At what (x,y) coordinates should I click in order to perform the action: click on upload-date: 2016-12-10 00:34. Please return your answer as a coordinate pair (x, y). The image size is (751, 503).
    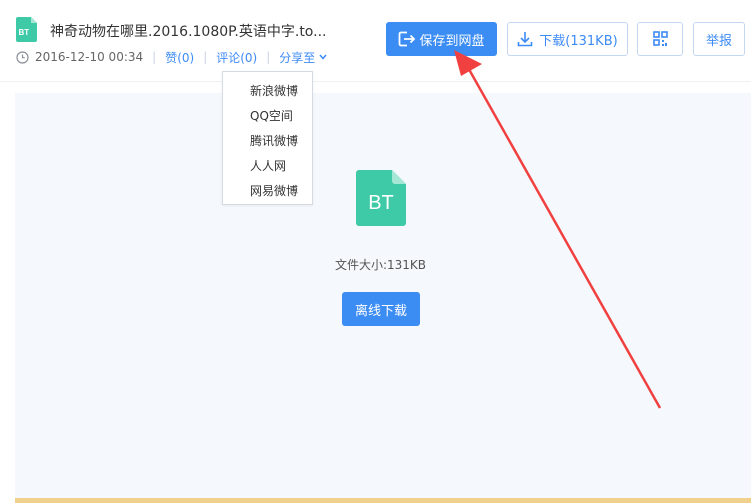
    Looking at the image, I should click on (89, 57).